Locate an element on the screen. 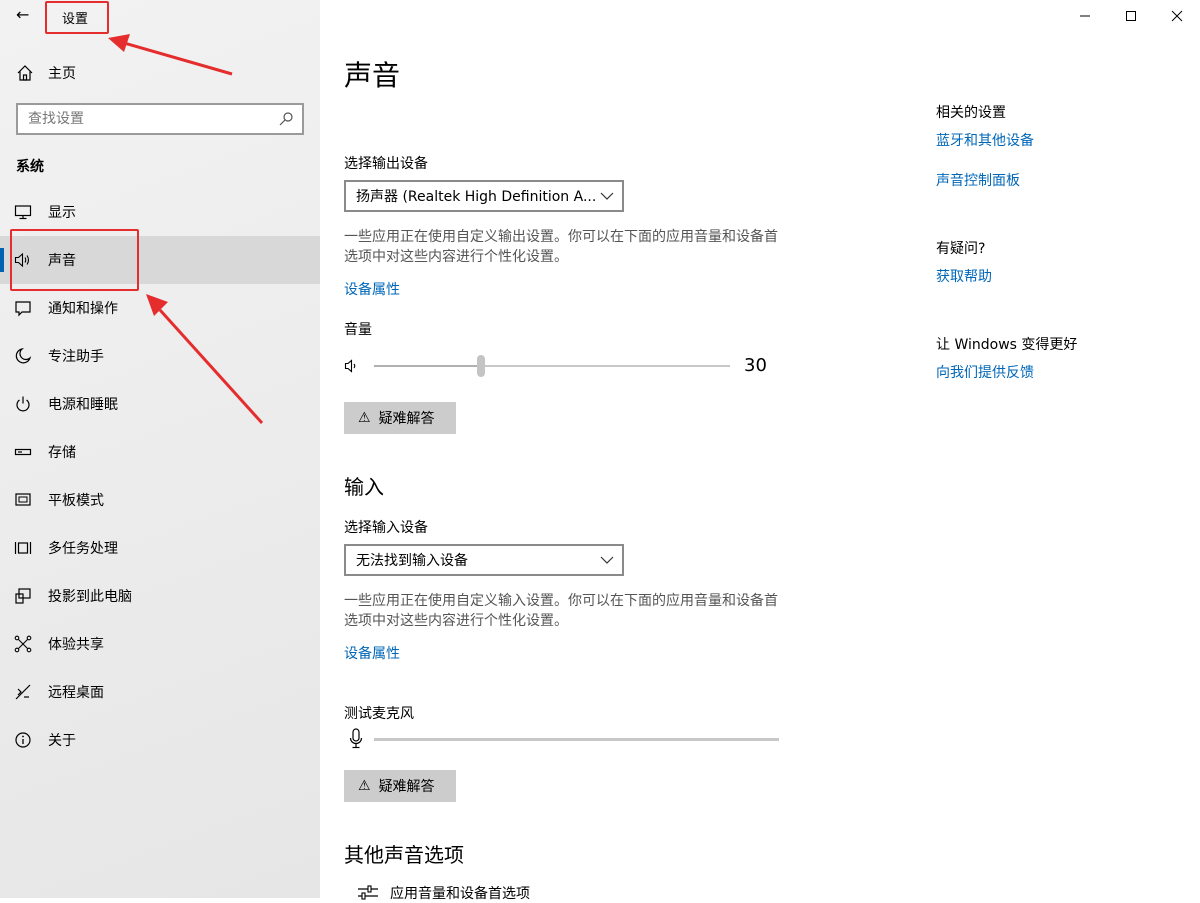 The width and height of the screenshot is (1200, 903). minimize-icon is located at coordinates (1085, 16).